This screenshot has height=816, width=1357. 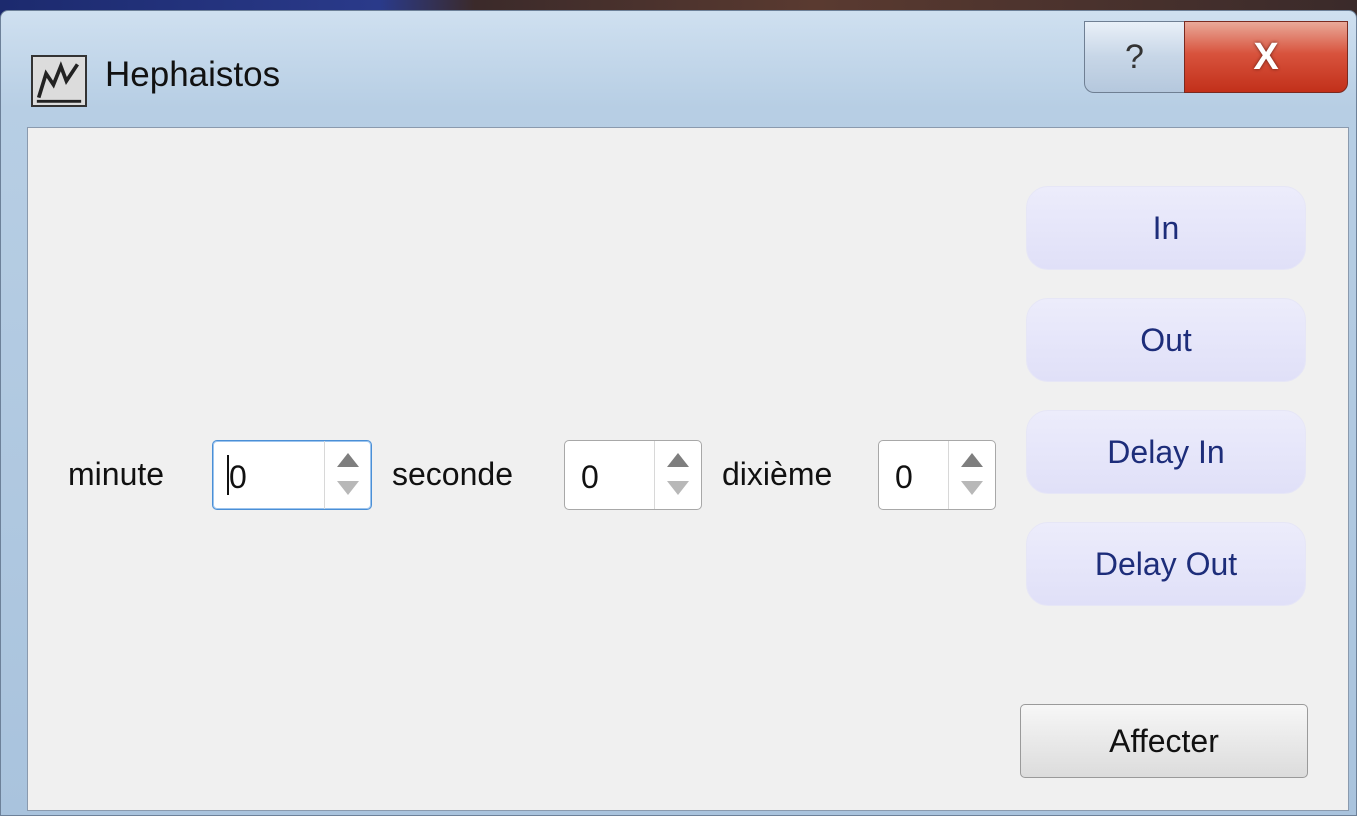 I want to click on dixieme-value: 0, so click(x=904, y=477).